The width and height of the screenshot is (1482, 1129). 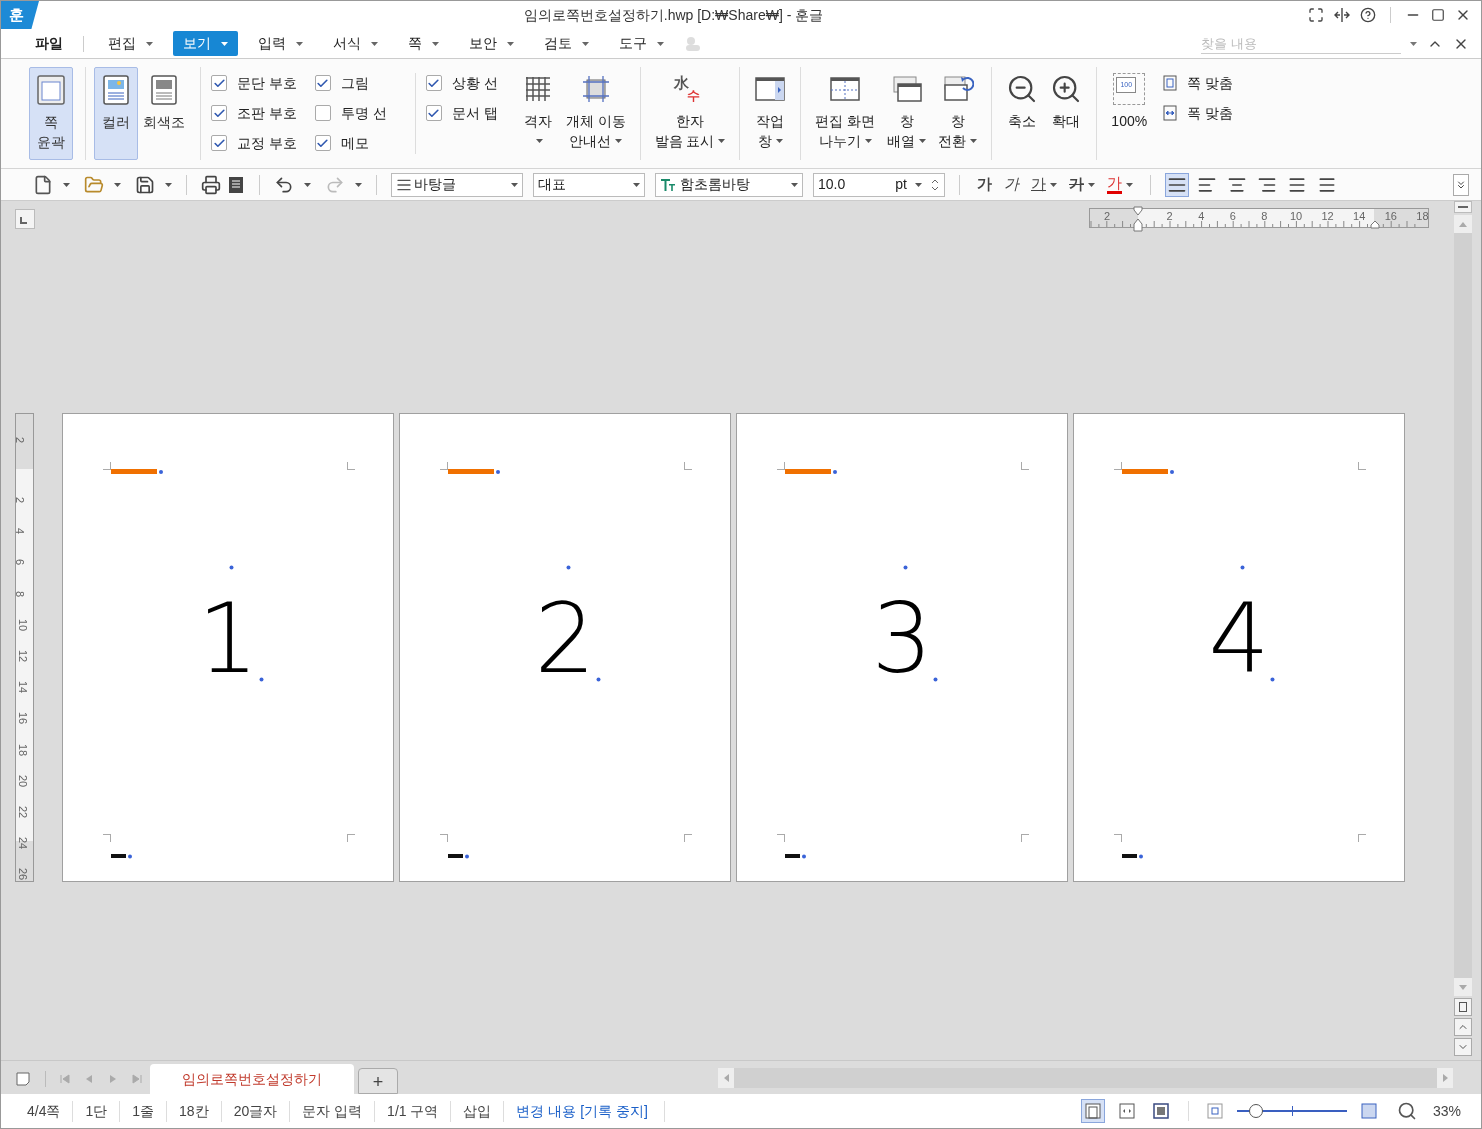 What do you see at coordinates (1198, 83) in the screenshot?
I see `fit-button: 쪽 맞춤` at bounding box center [1198, 83].